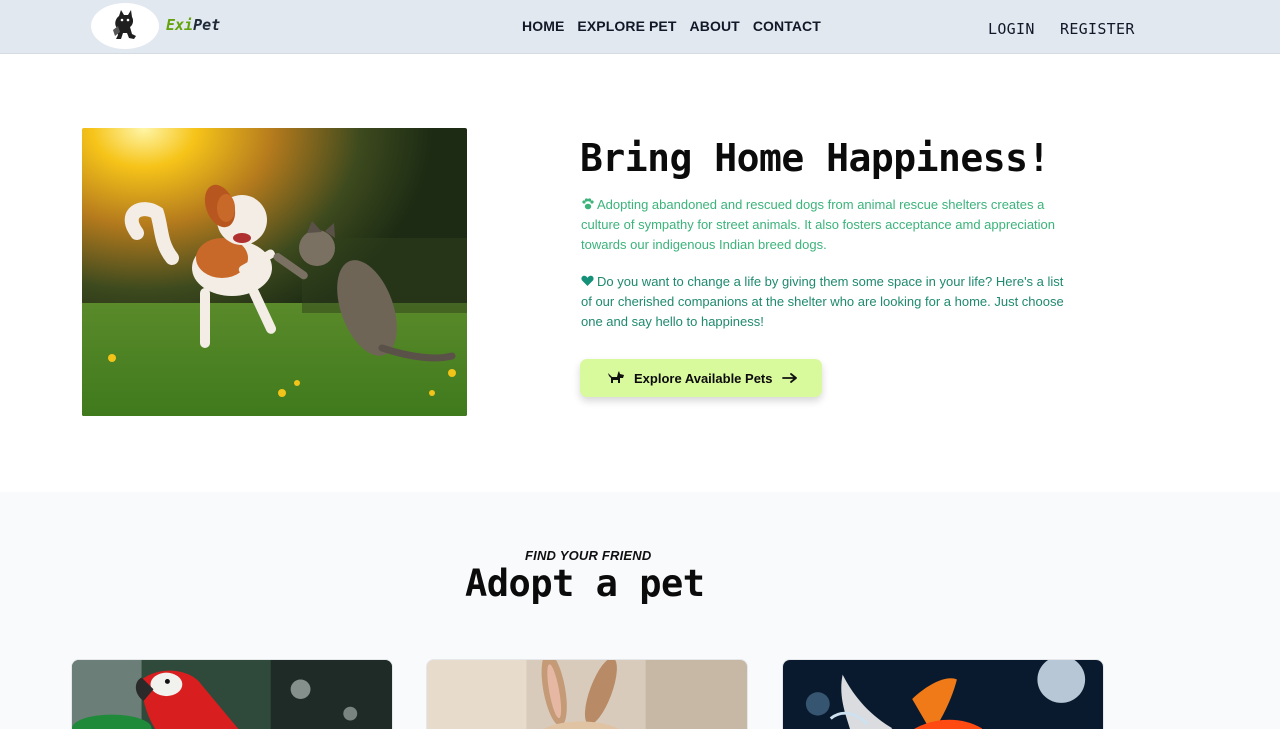 The height and width of the screenshot is (729, 1280). Describe the element at coordinates (815, 158) in the screenshot. I see `hero-title: Bring Home Happiness!` at that location.